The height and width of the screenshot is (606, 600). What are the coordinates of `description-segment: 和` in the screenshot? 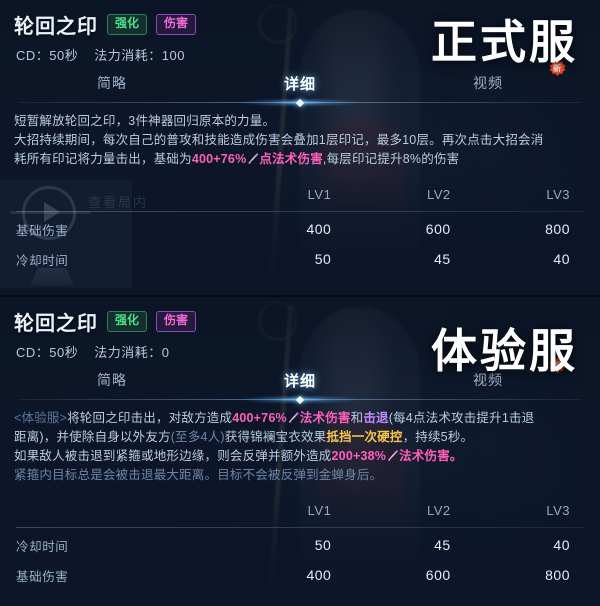 It's located at (357, 418).